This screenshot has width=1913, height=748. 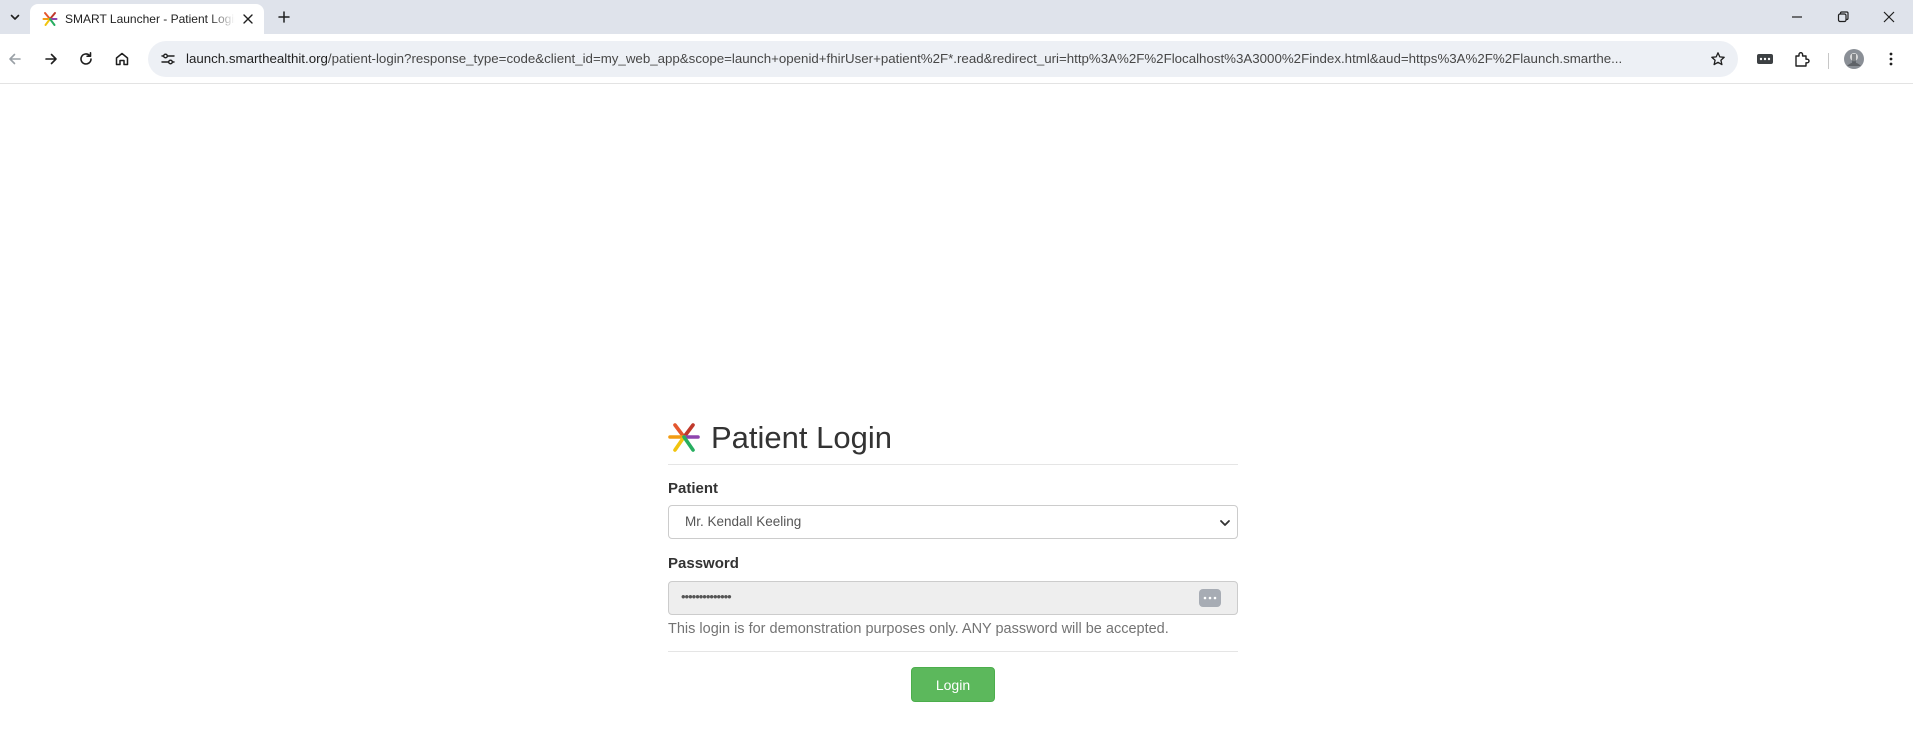 I want to click on profile-avatar-icon, so click(x=1854, y=59).